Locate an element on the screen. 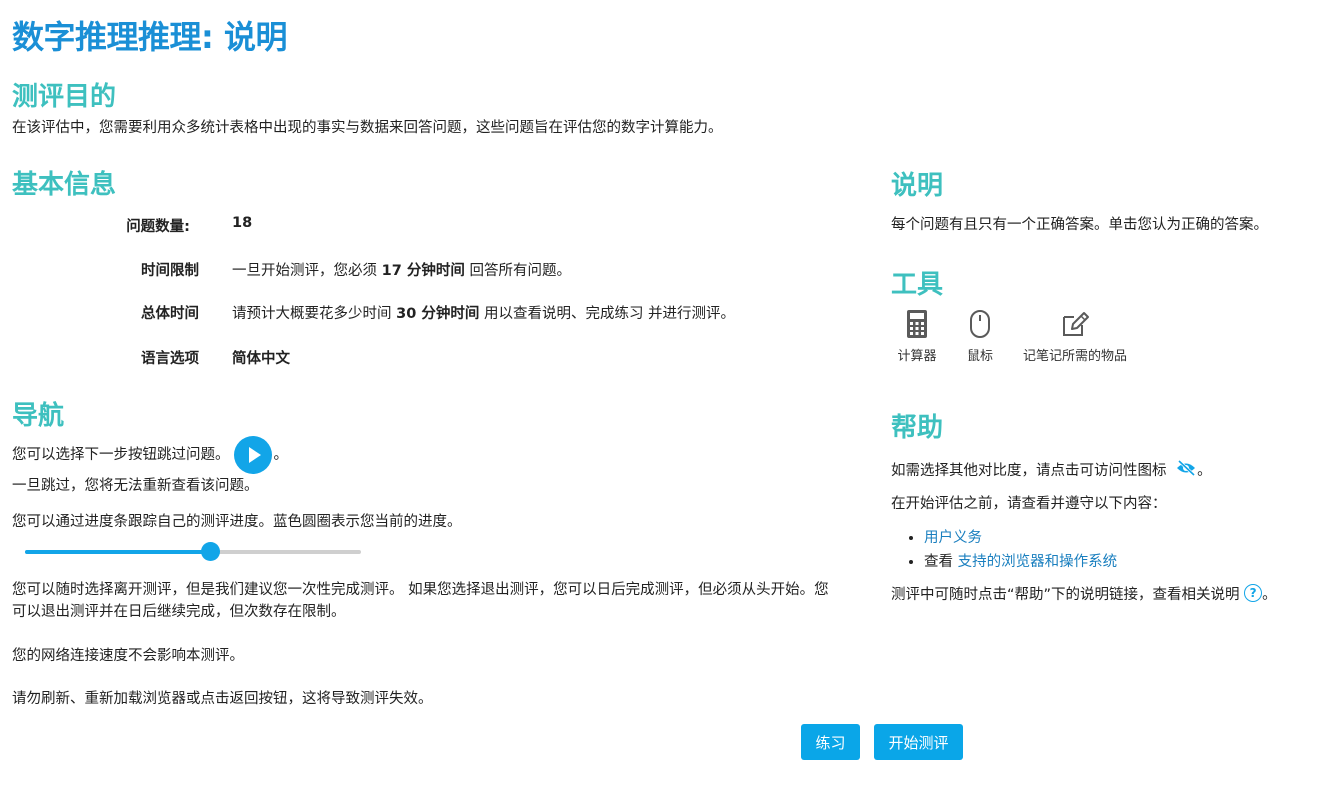 The width and height of the screenshot is (1317, 800). instructions-text: 每个问题有且只有一个正确答案。单击您认为正确的答案。 is located at coordinates (1079, 225).